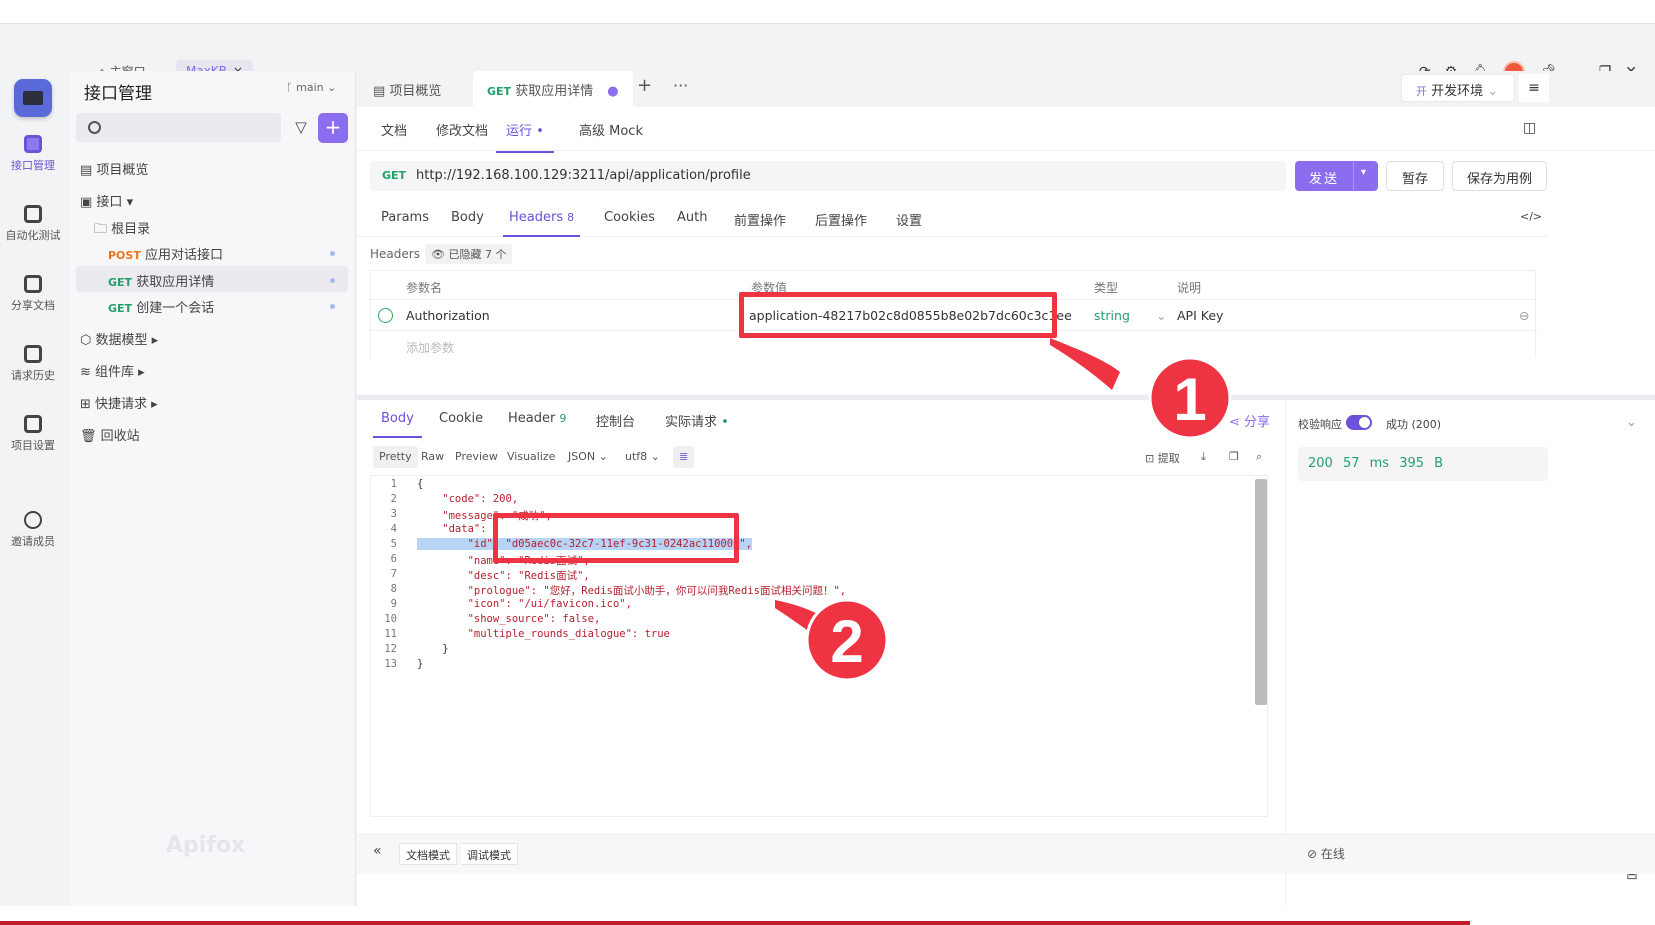 The width and height of the screenshot is (1655, 925). Describe the element at coordinates (1200, 315) in the screenshot. I see `param-desc: API Key` at that location.